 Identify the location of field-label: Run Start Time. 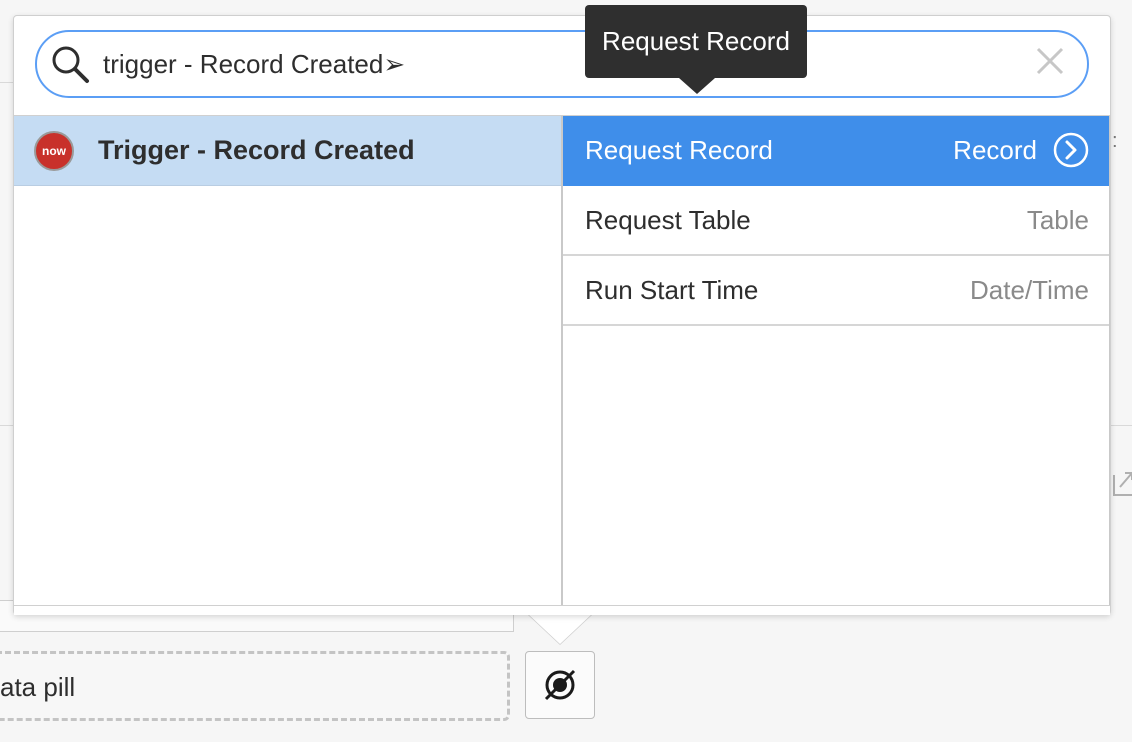
(672, 289).